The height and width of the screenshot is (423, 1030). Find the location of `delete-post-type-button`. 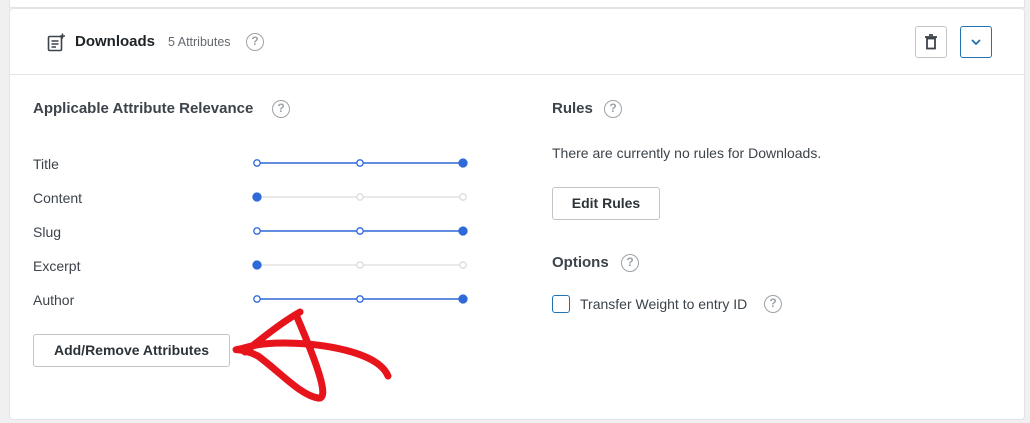

delete-post-type-button is located at coordinates (931, 42).